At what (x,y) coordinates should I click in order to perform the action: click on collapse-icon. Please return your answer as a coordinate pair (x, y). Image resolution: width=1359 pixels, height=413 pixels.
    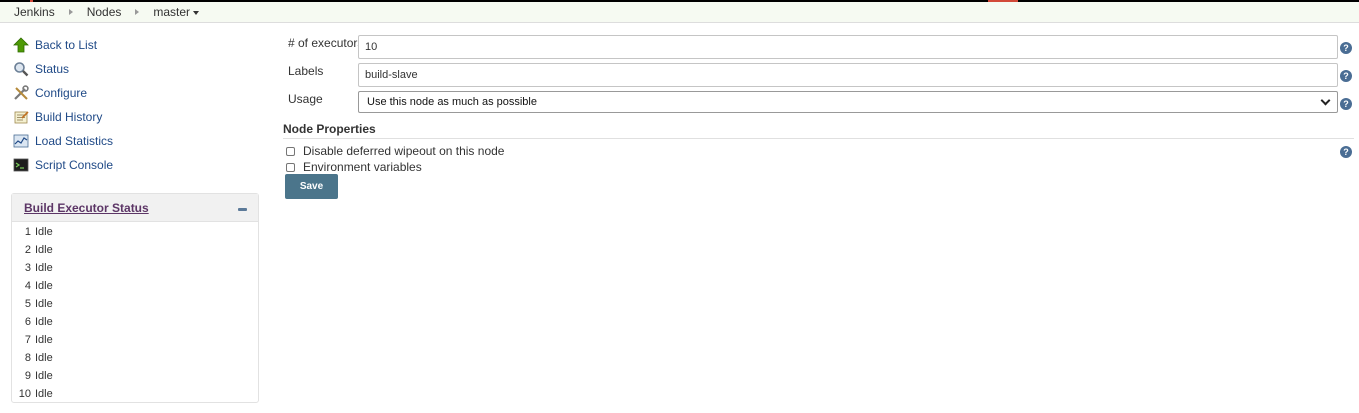
    Looking at the image, I should click on (242, 209).